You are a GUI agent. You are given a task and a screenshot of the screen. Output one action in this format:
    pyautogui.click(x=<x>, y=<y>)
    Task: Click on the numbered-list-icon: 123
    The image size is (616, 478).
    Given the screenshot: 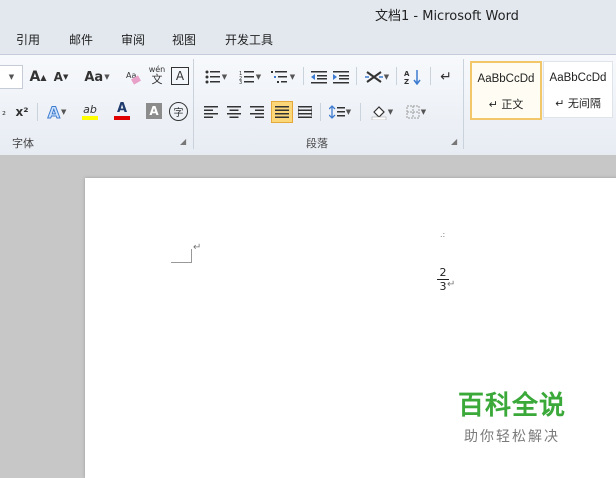 What is the action you would take?
    pyautogui.click(x=246, y=77)
    